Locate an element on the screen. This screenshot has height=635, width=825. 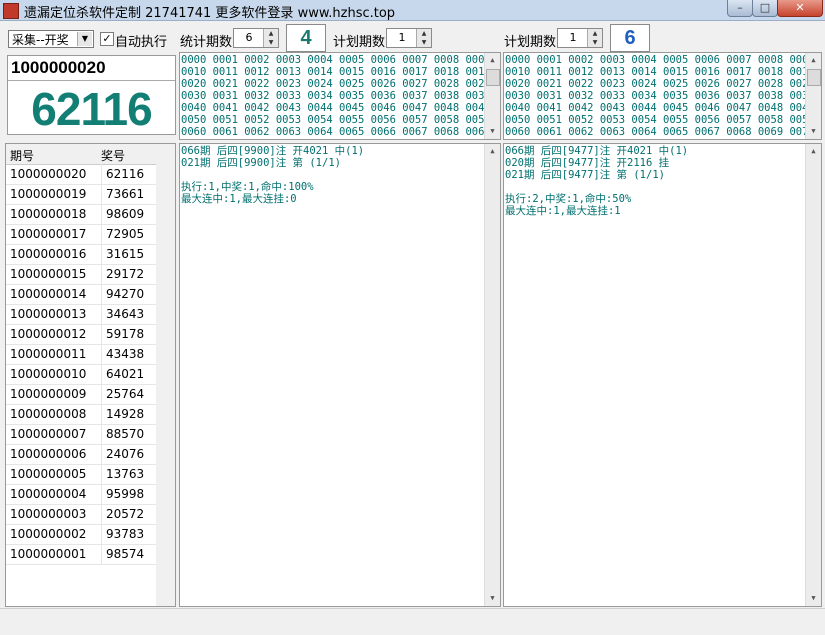
table-row: 1000000020 62116 is located at coordinates (81, 174).